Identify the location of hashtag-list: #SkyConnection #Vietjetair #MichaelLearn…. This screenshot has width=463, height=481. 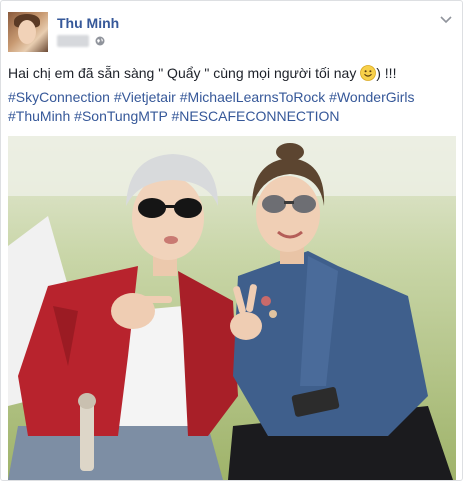
(232, 107).